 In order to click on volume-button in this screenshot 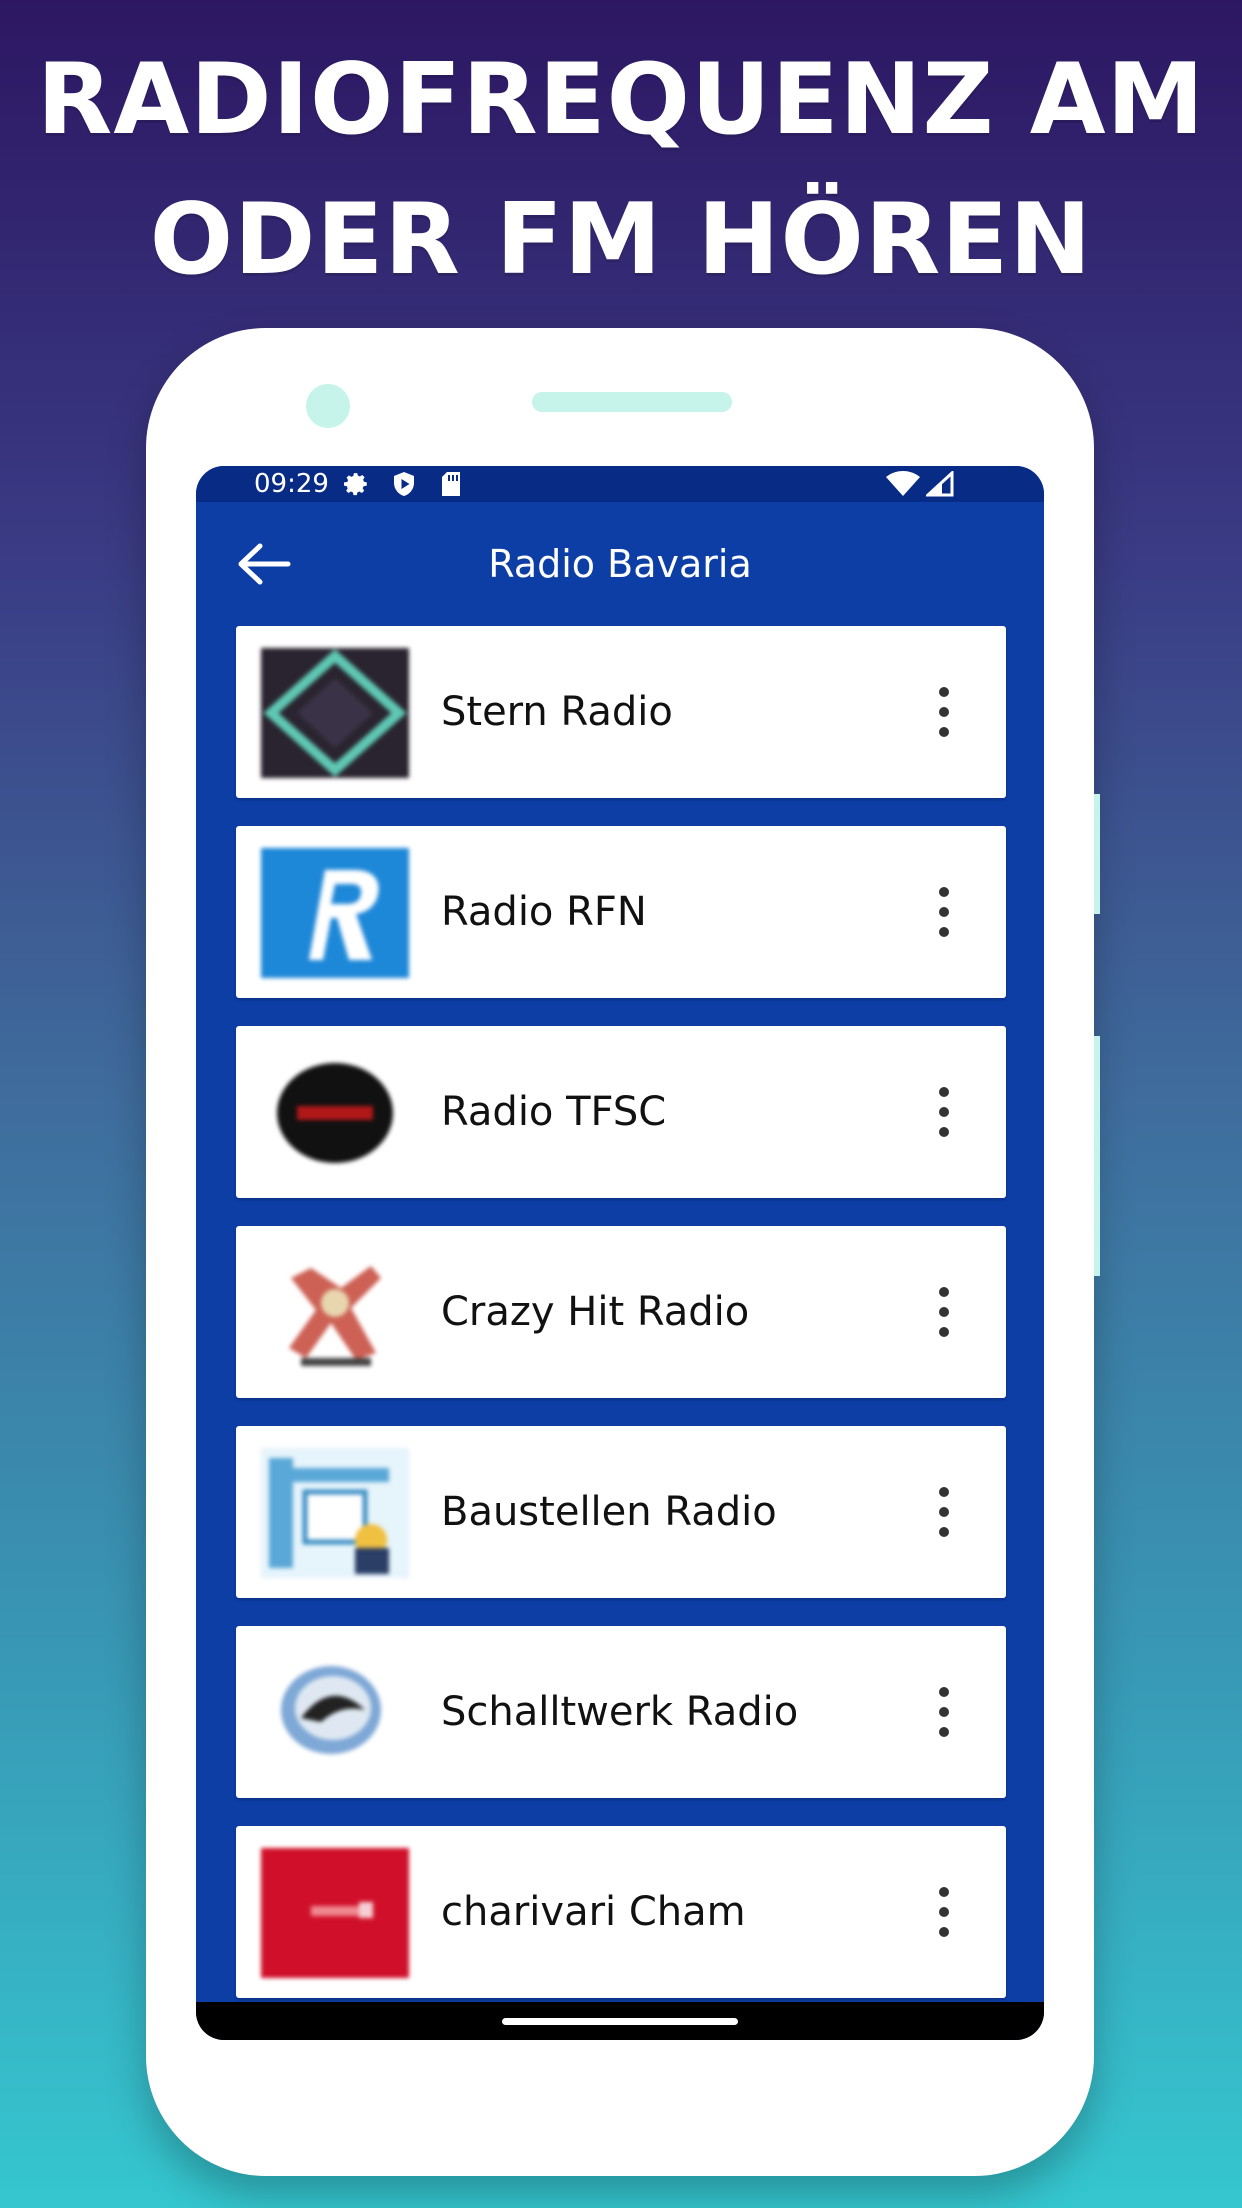, I will do `click(1097, 854)`.